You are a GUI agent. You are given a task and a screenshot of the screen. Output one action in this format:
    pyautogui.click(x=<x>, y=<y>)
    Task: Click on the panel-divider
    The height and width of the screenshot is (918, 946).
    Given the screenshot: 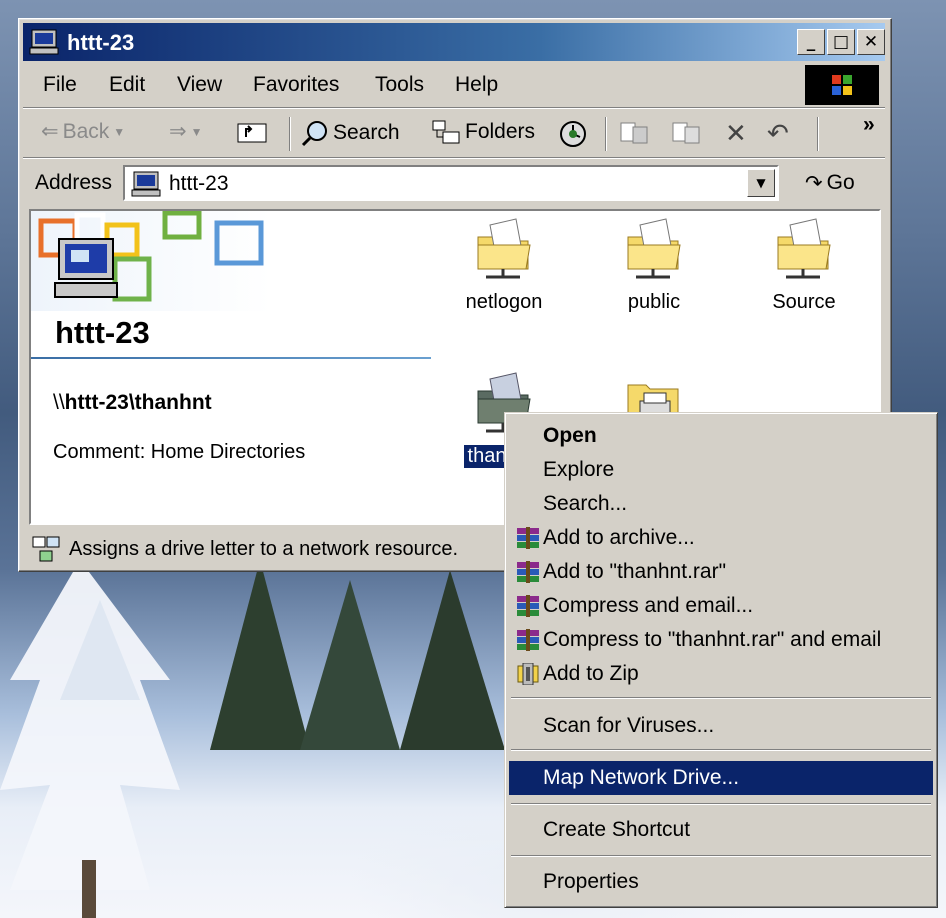 What is the action you would take?
    pyautogui.click(x=231, y=358)
    